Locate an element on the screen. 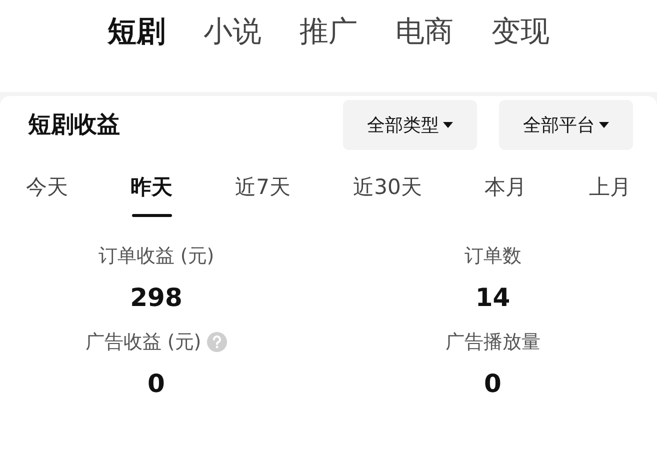 The width and height of the screenshot is (657, 451). stat-label: 广告收益 (元) is located at coordinates (143, 342).